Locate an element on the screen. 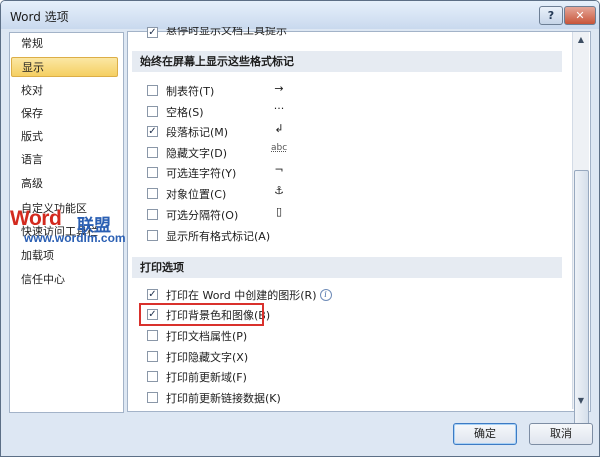 The width and height of the screenshot is (600, 457). option-label: 空格(S) is located at coordinates (185, 112).